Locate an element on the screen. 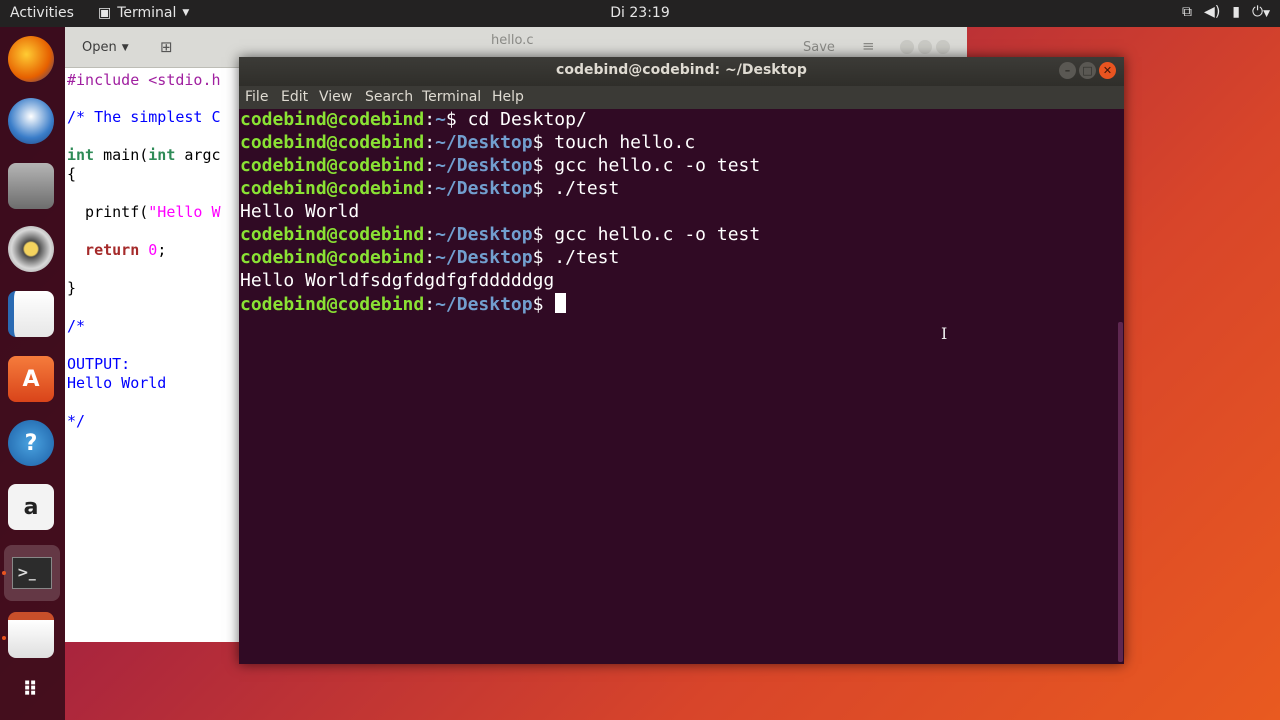 The width and height of the screenshot is (1280, 720). writer-icon is located at coordinates (31, 314).